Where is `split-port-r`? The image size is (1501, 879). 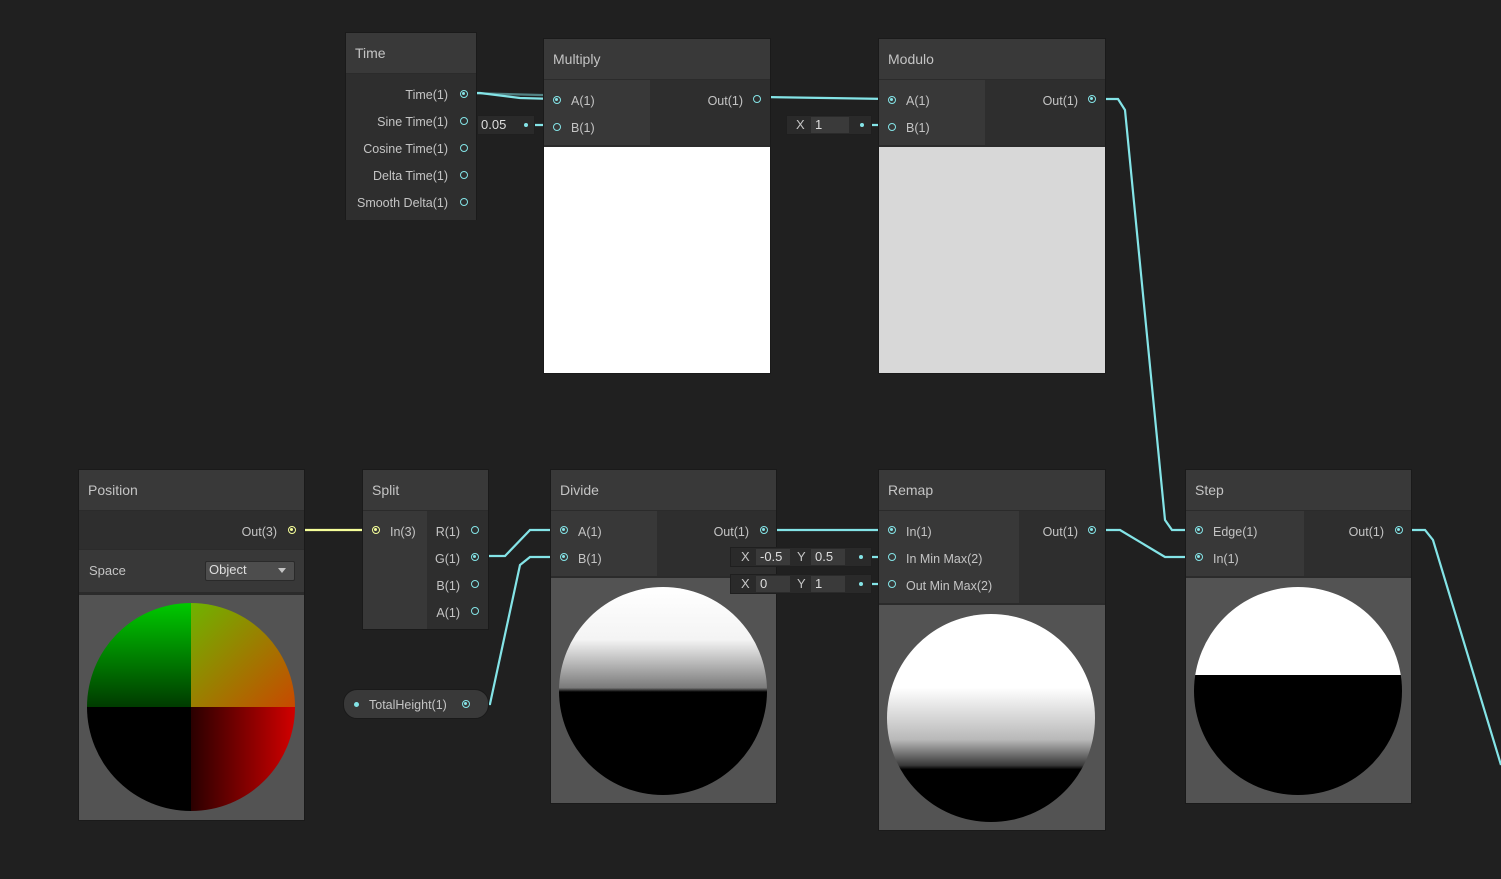 split-port-r is located at coordinates (475, 530).